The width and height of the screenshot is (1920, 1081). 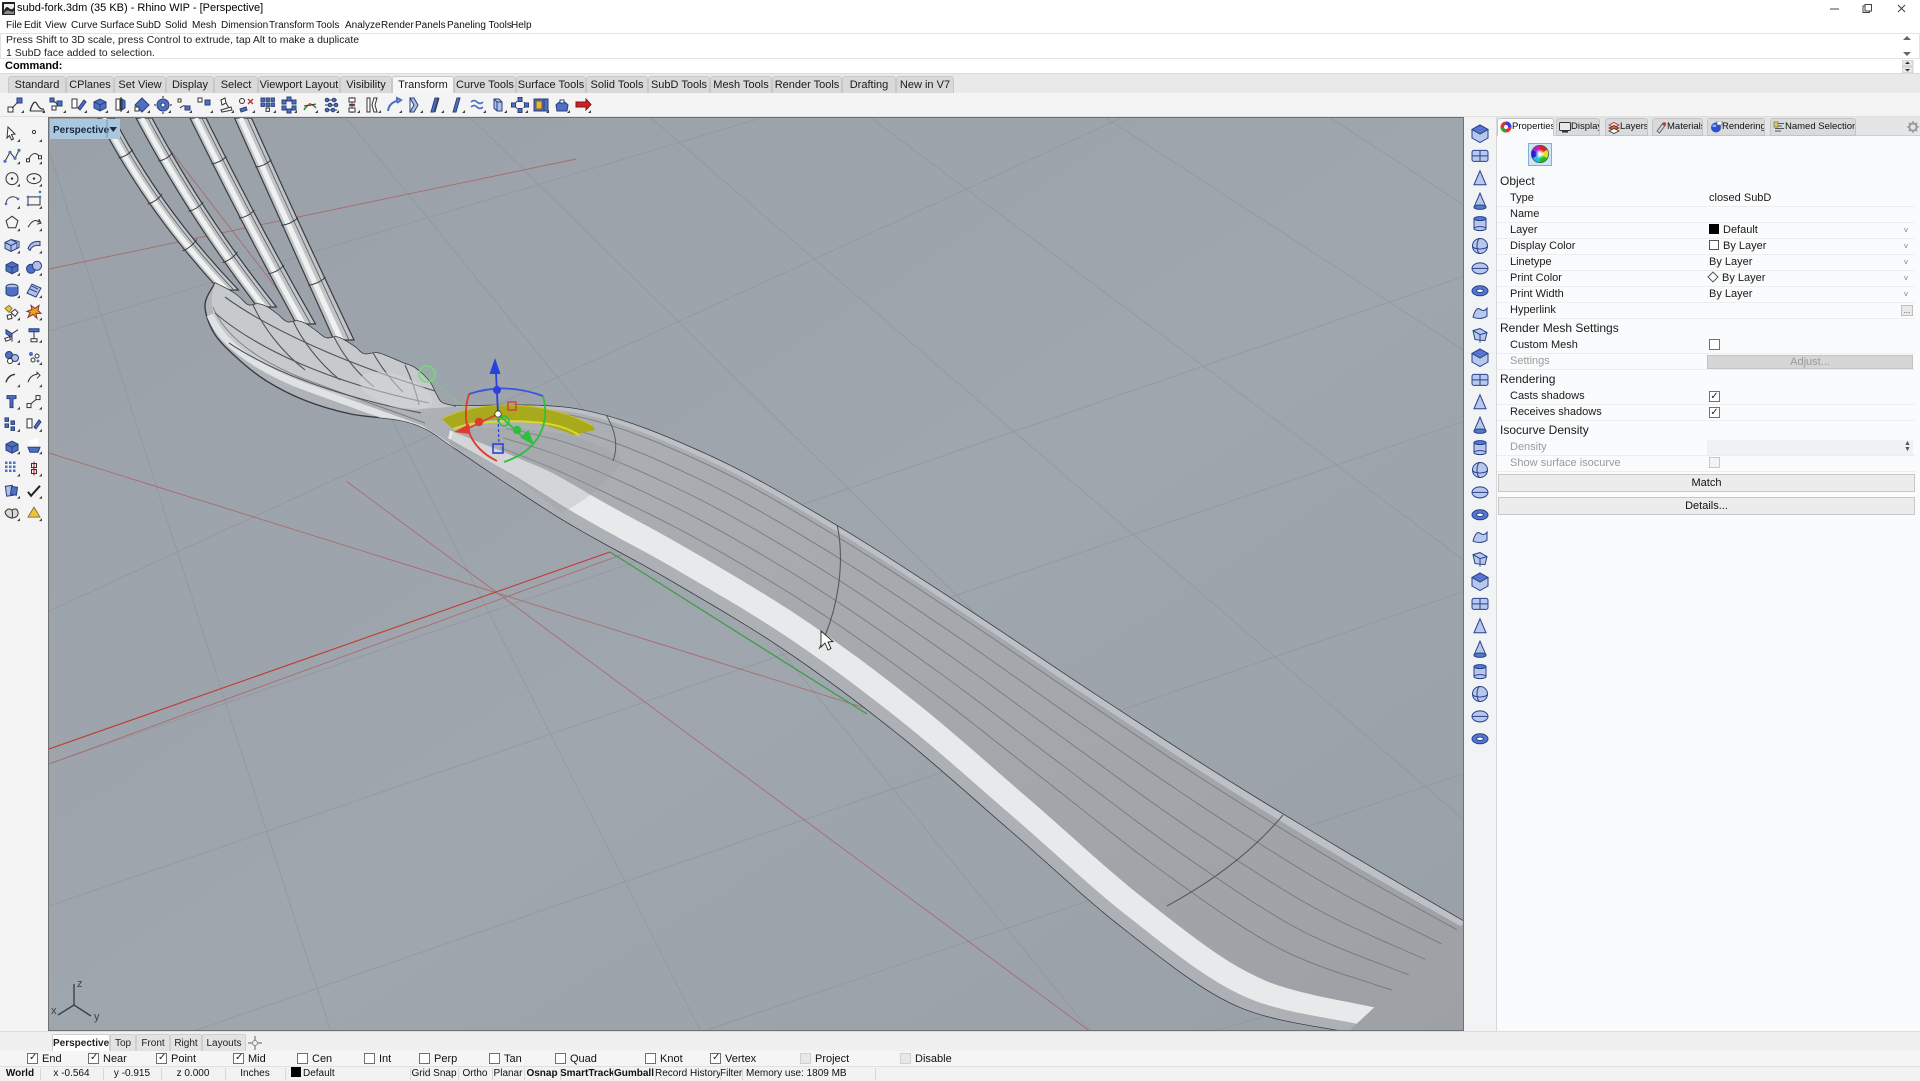 I want to click on svg-text: y, so click(x=97, y=1017).